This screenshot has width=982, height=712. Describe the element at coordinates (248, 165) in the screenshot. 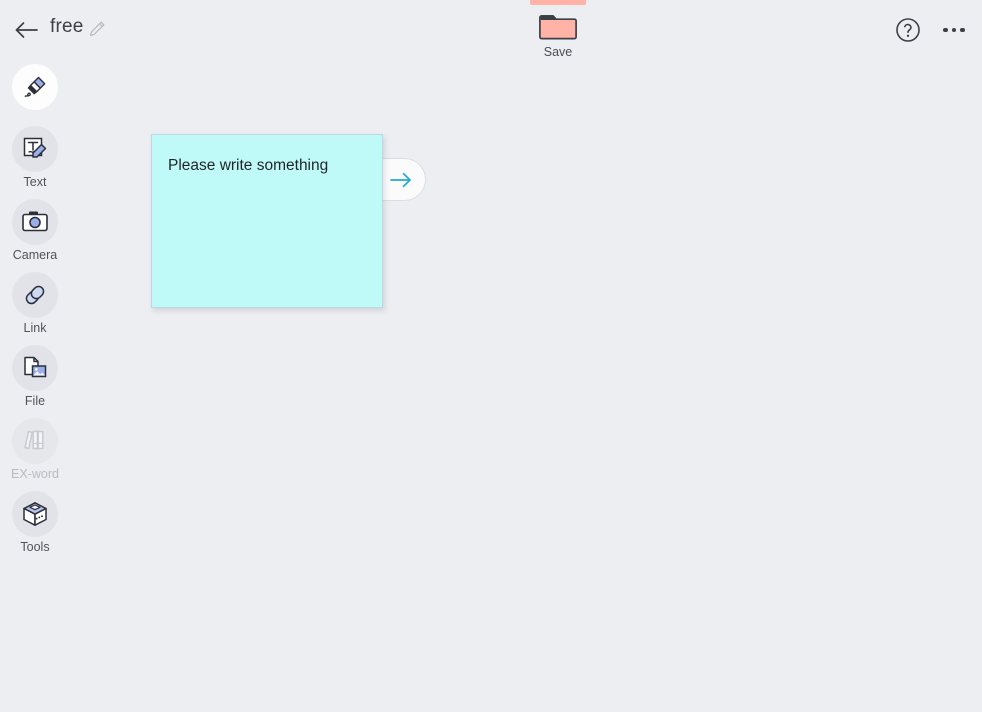

I see `note-text: Please write something` at that location.